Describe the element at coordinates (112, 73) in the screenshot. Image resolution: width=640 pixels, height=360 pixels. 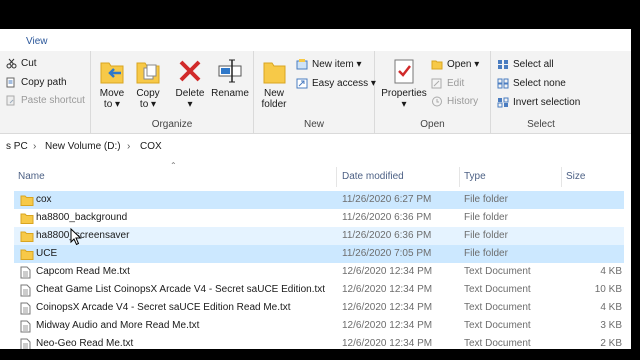
I see `move-to-folder-icon` at that location.